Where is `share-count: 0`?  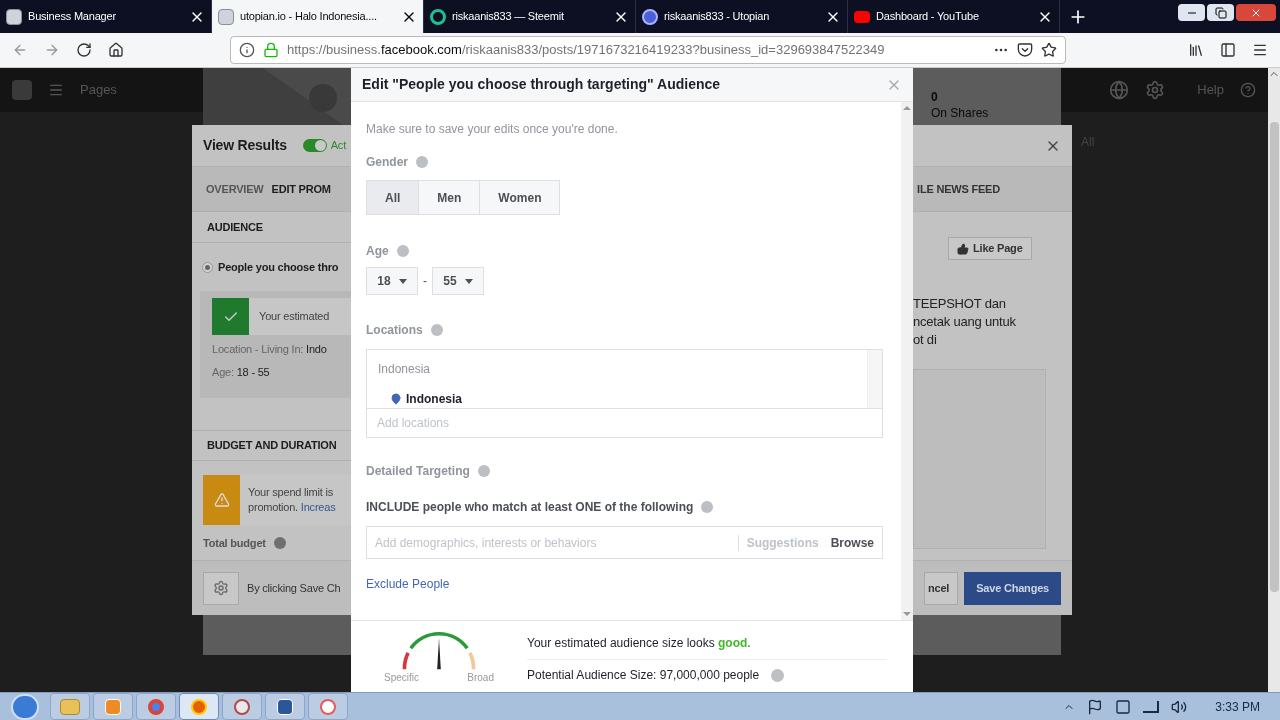
share-count: 0 is located at coordinates (935, 97).